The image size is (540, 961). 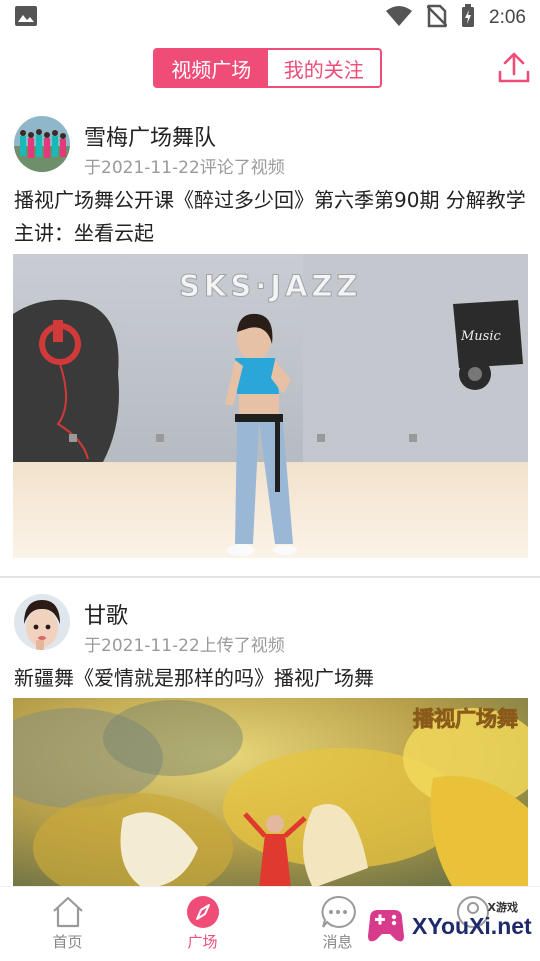 I want to click on nav-home: 首页, so click(x=67, y=924).